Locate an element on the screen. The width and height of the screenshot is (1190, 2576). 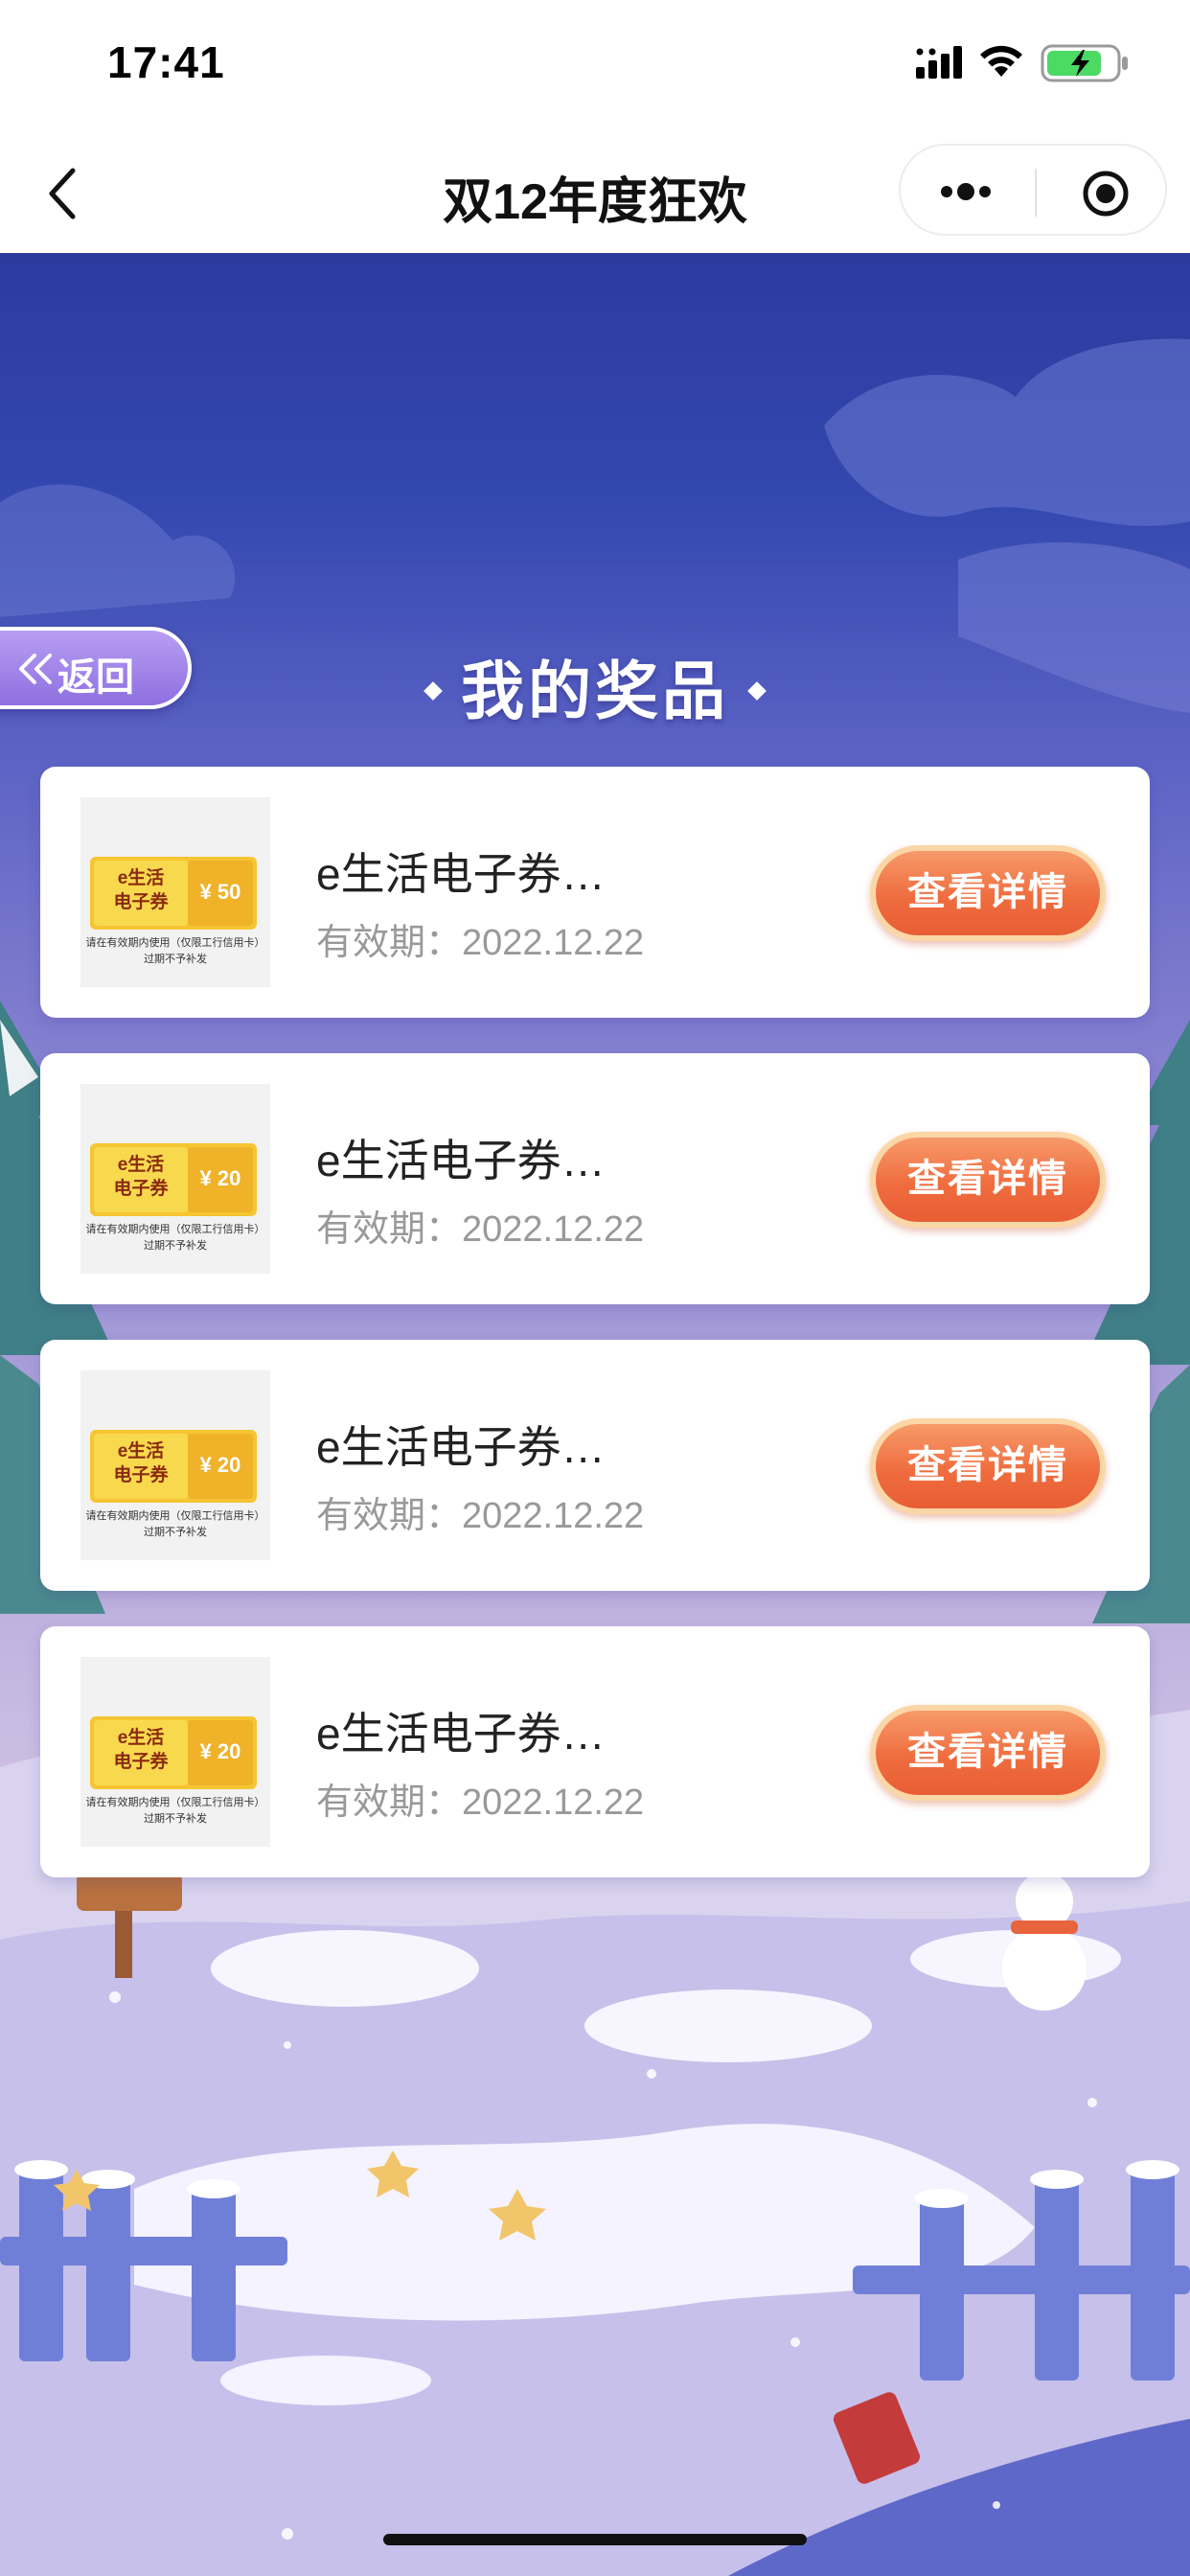
title-dot-left is located at coordinates (433, 690).